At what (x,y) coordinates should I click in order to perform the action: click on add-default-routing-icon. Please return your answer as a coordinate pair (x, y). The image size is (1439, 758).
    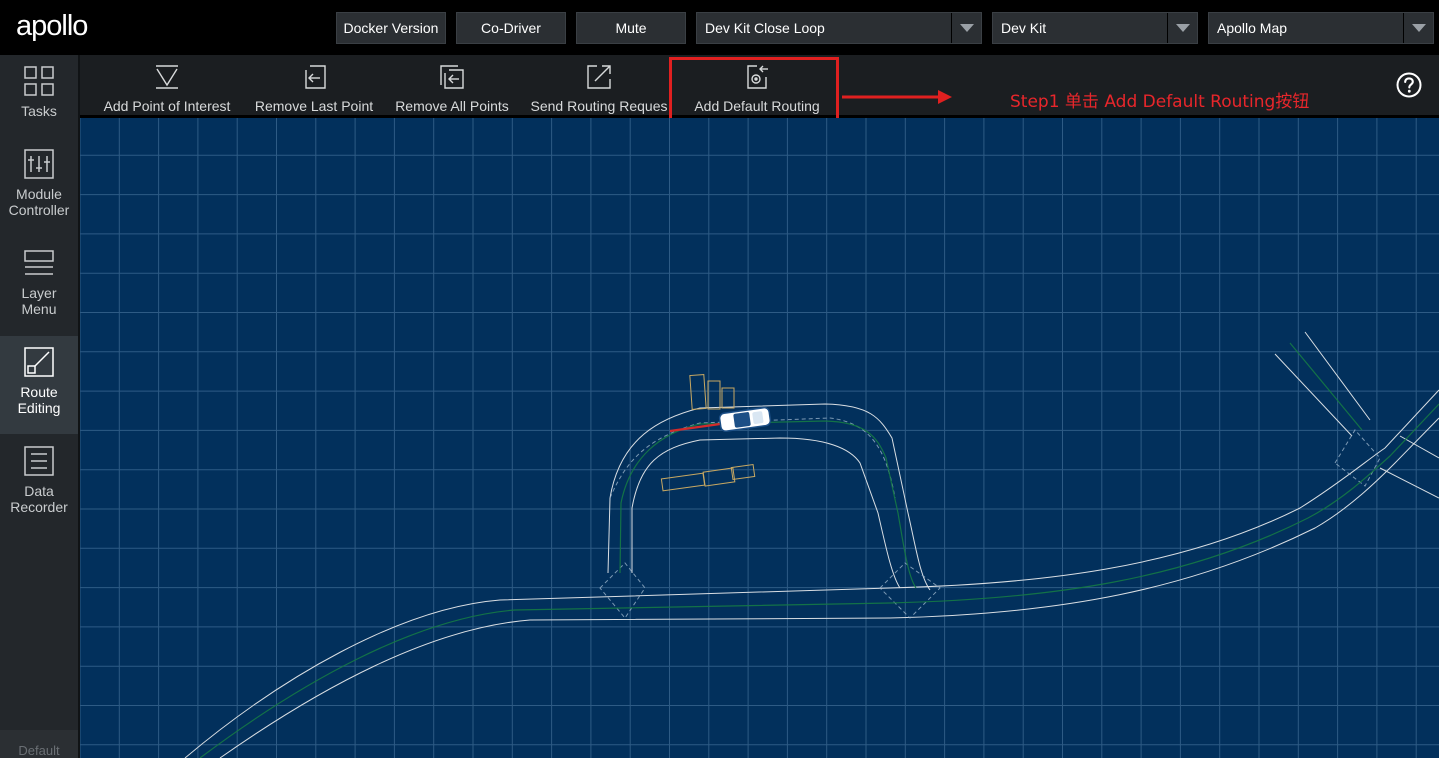
    Looking at the image, I should click on (757, 77).